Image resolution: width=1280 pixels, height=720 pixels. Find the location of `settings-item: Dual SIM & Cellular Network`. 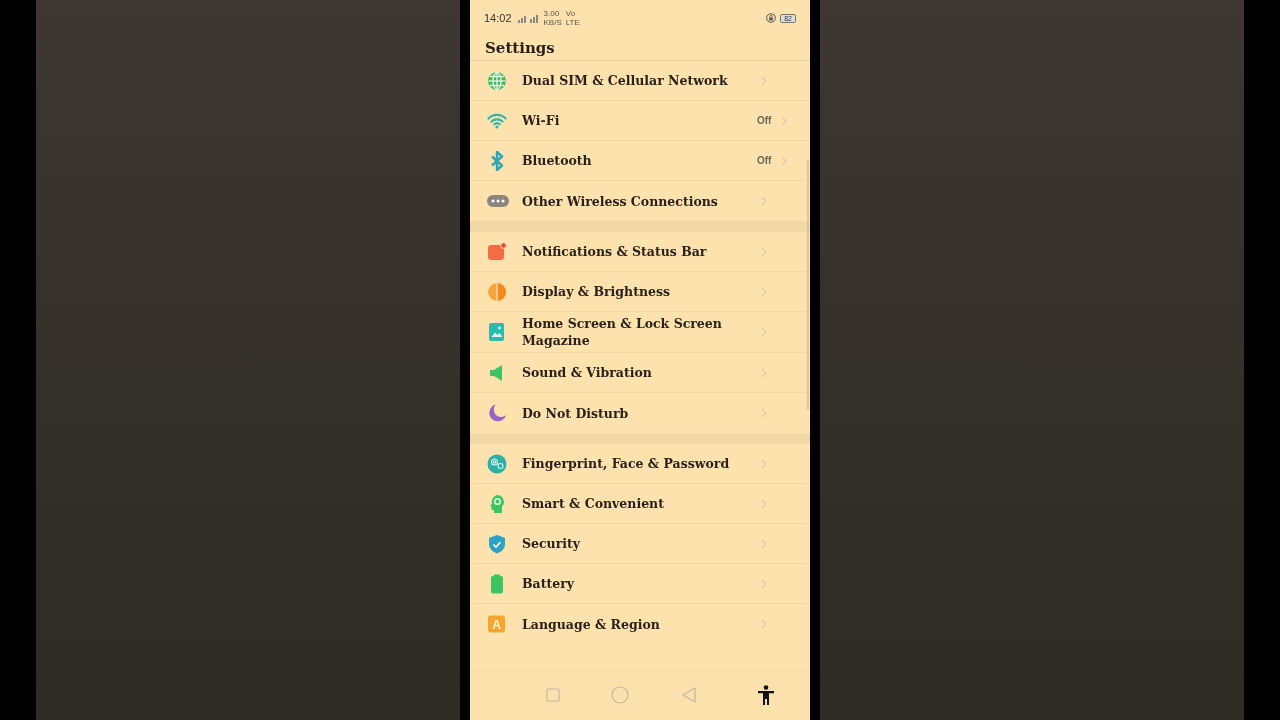

settings-item: Dual SIM & Cellular Network is located at coordinates (640, 81).